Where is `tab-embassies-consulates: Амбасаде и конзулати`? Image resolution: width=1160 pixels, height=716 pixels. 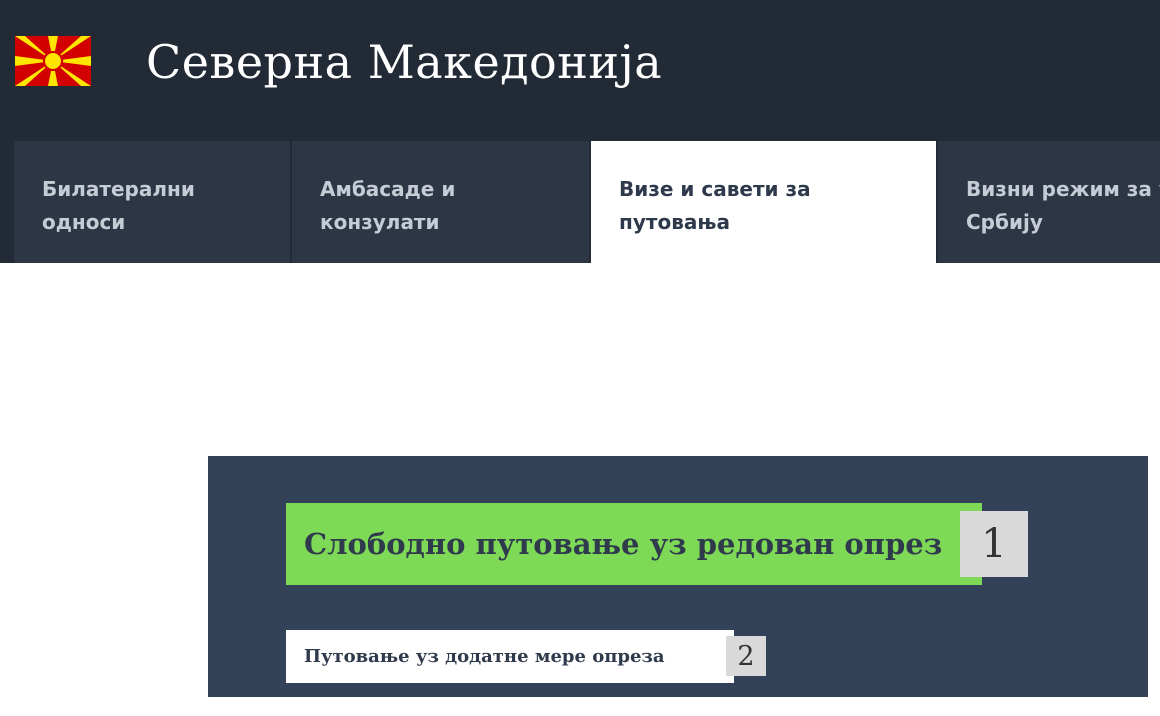
tab-embassies-consulates: Амбасаде и конзулати is located at coordinates (441, 202).